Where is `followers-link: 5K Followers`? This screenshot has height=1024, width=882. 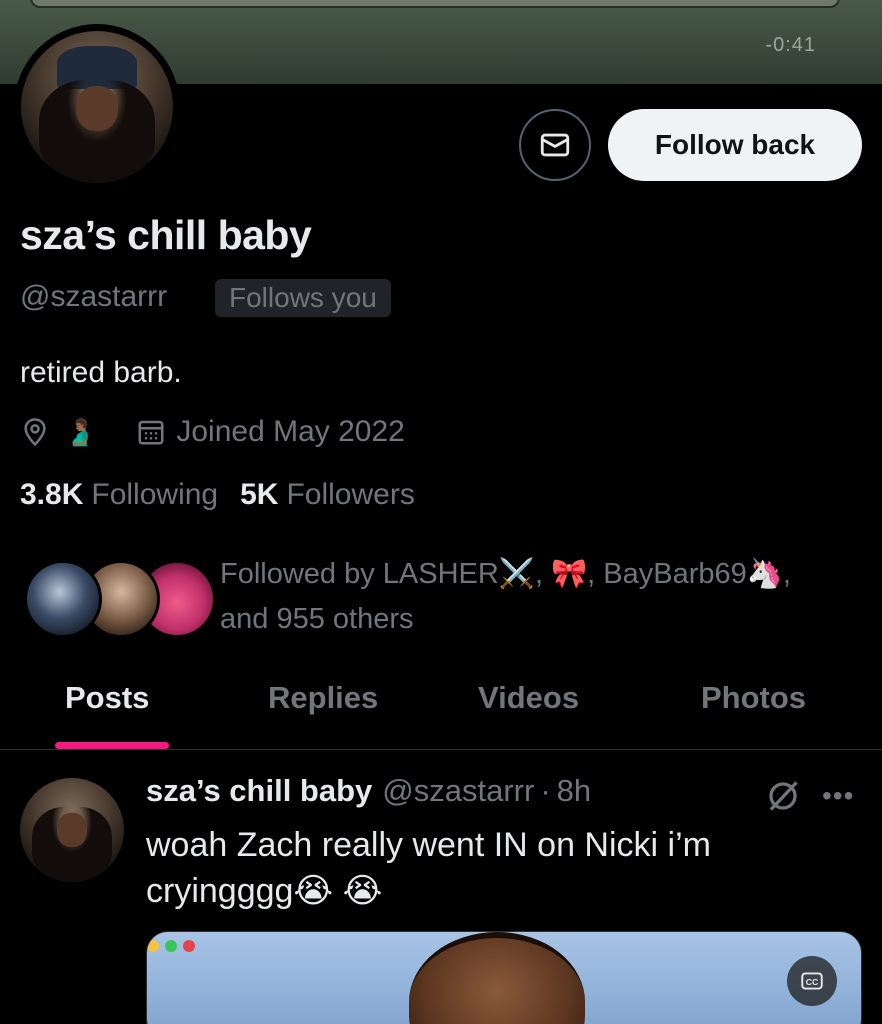
followers-link: 5K Followers is located at coordinates (327, 495).